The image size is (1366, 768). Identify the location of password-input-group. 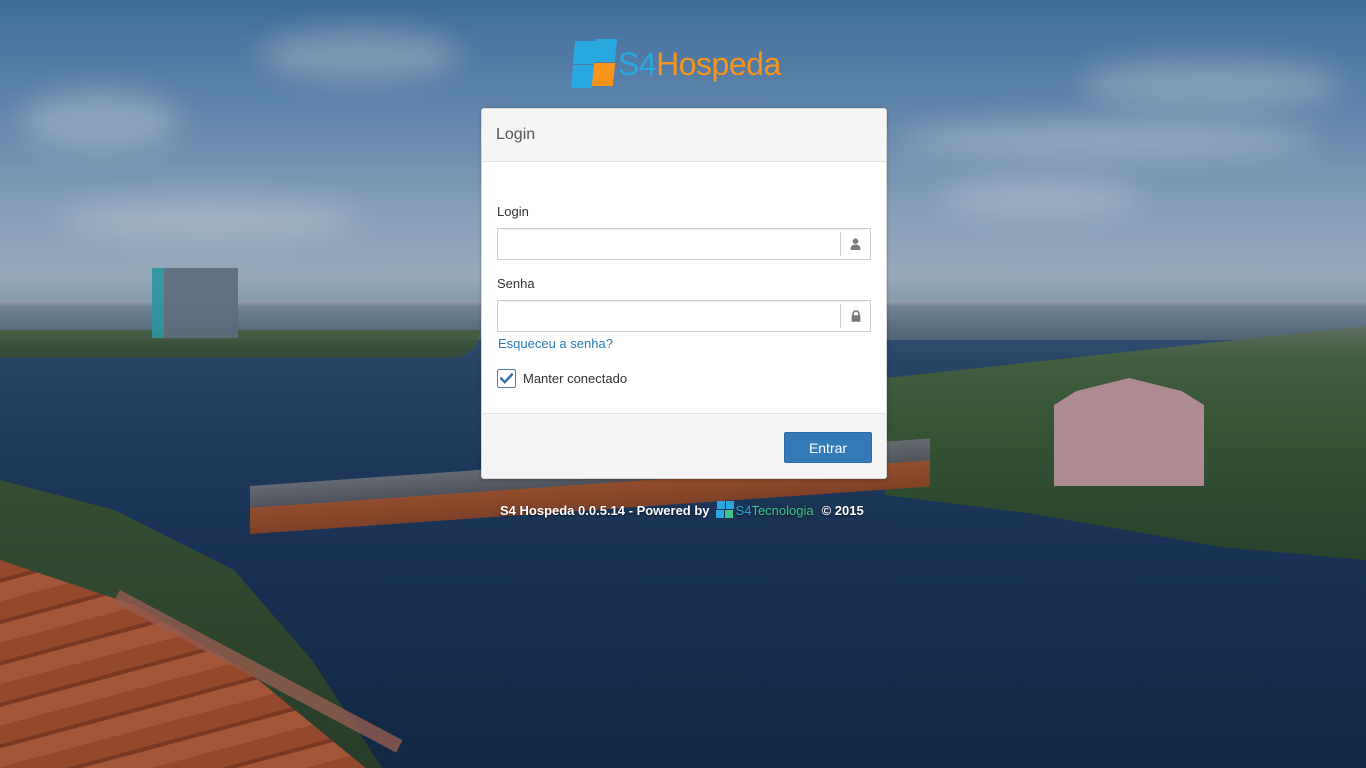
(684, 316).